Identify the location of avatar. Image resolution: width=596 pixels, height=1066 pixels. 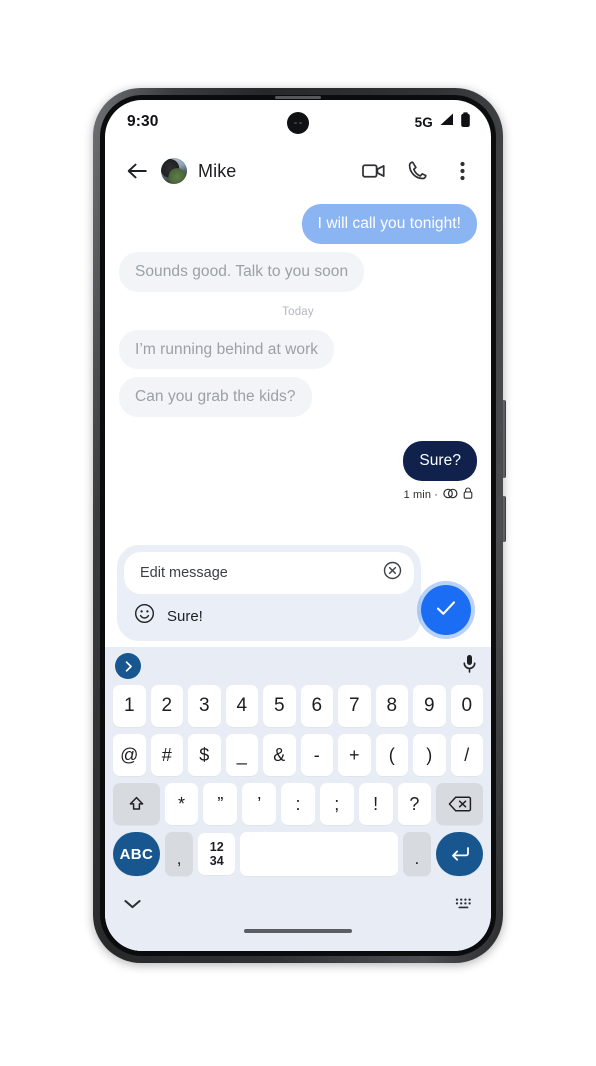
(174, 171).